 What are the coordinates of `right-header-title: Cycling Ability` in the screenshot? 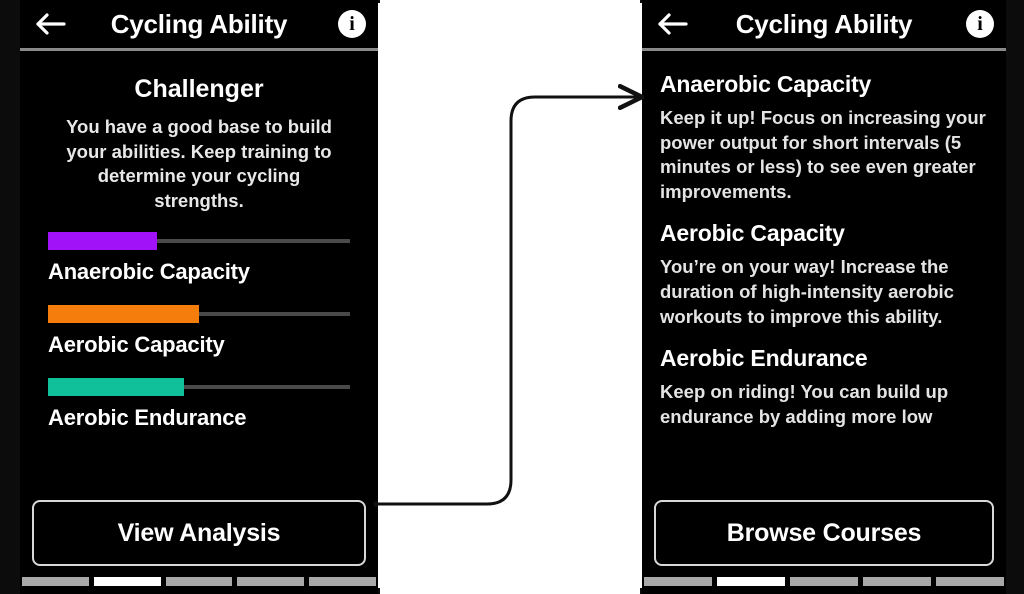 It's located at (824, 24).